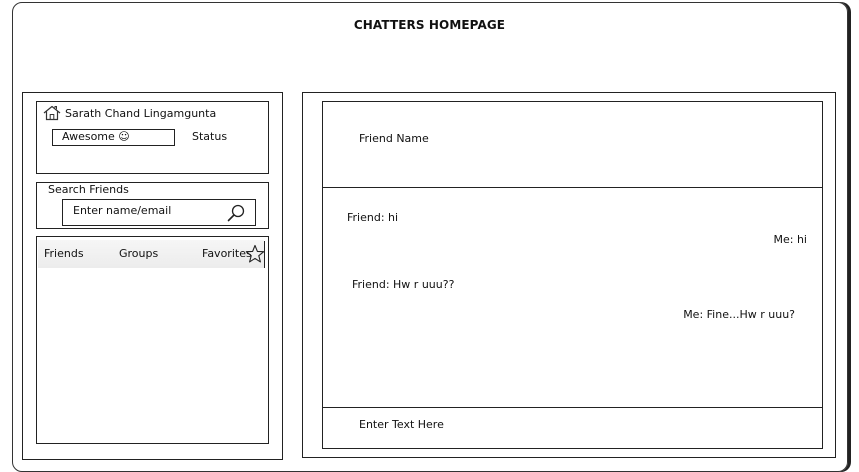 This screenshot has height=472, width=859. Describe the element at coordinates (403, 284) in the screenshot. I see `message-friend: Friend: Hw r uuu??` at that location.